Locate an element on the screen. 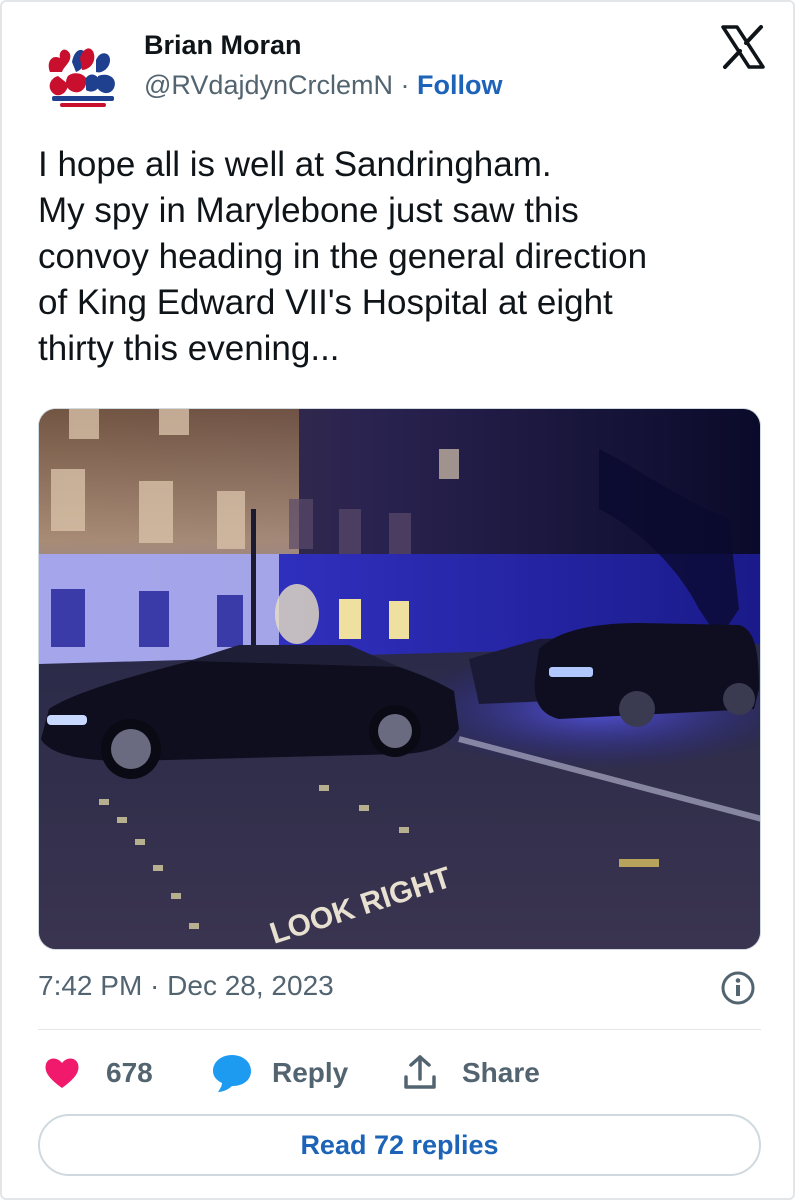 This screenshot has width=795, height=1200. tweet-actions: 678 Reply Share is located at coordinates (399, 1073).